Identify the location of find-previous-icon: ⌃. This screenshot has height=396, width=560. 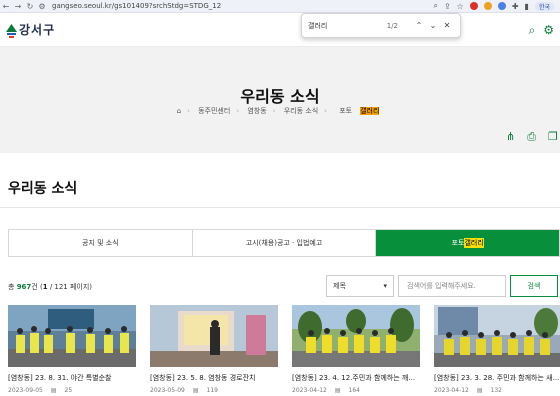
(419, 25).